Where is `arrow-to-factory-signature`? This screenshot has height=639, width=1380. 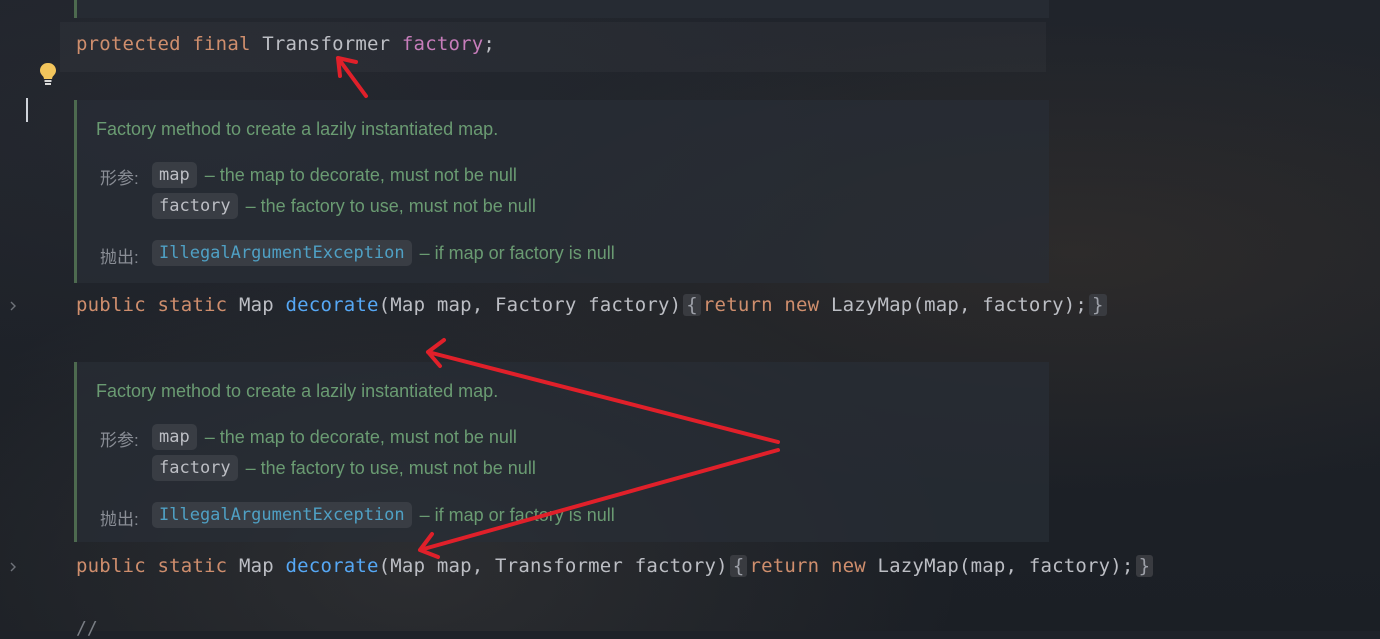
arrow-to-factory-signature is located at coordinates (603, 391).